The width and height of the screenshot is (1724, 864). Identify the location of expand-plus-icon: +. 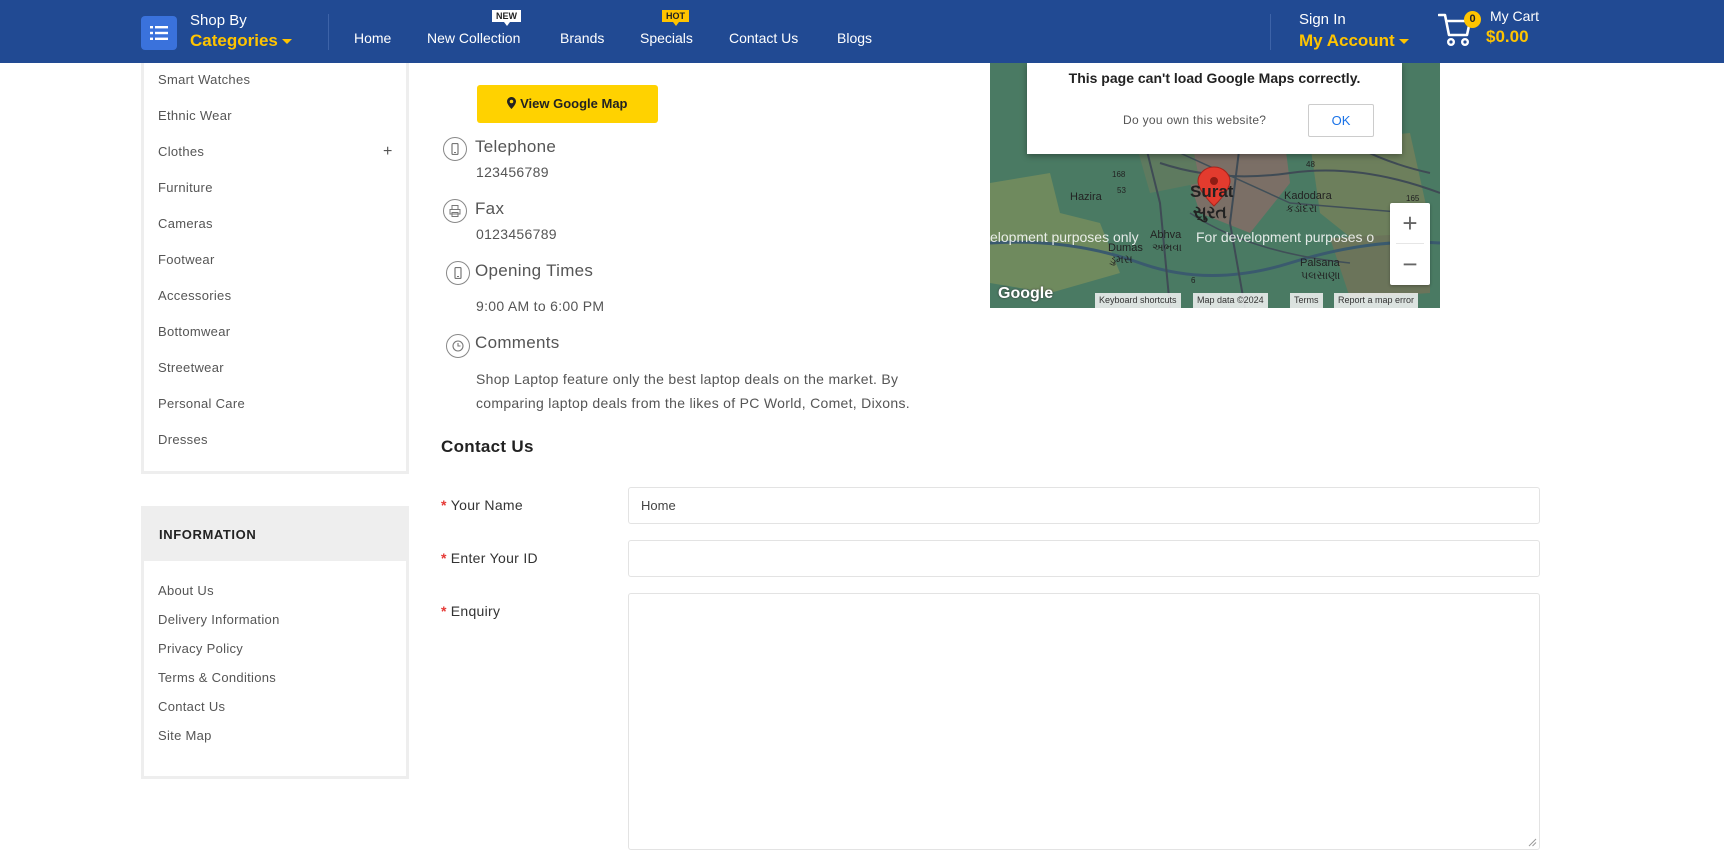
(387, 152).